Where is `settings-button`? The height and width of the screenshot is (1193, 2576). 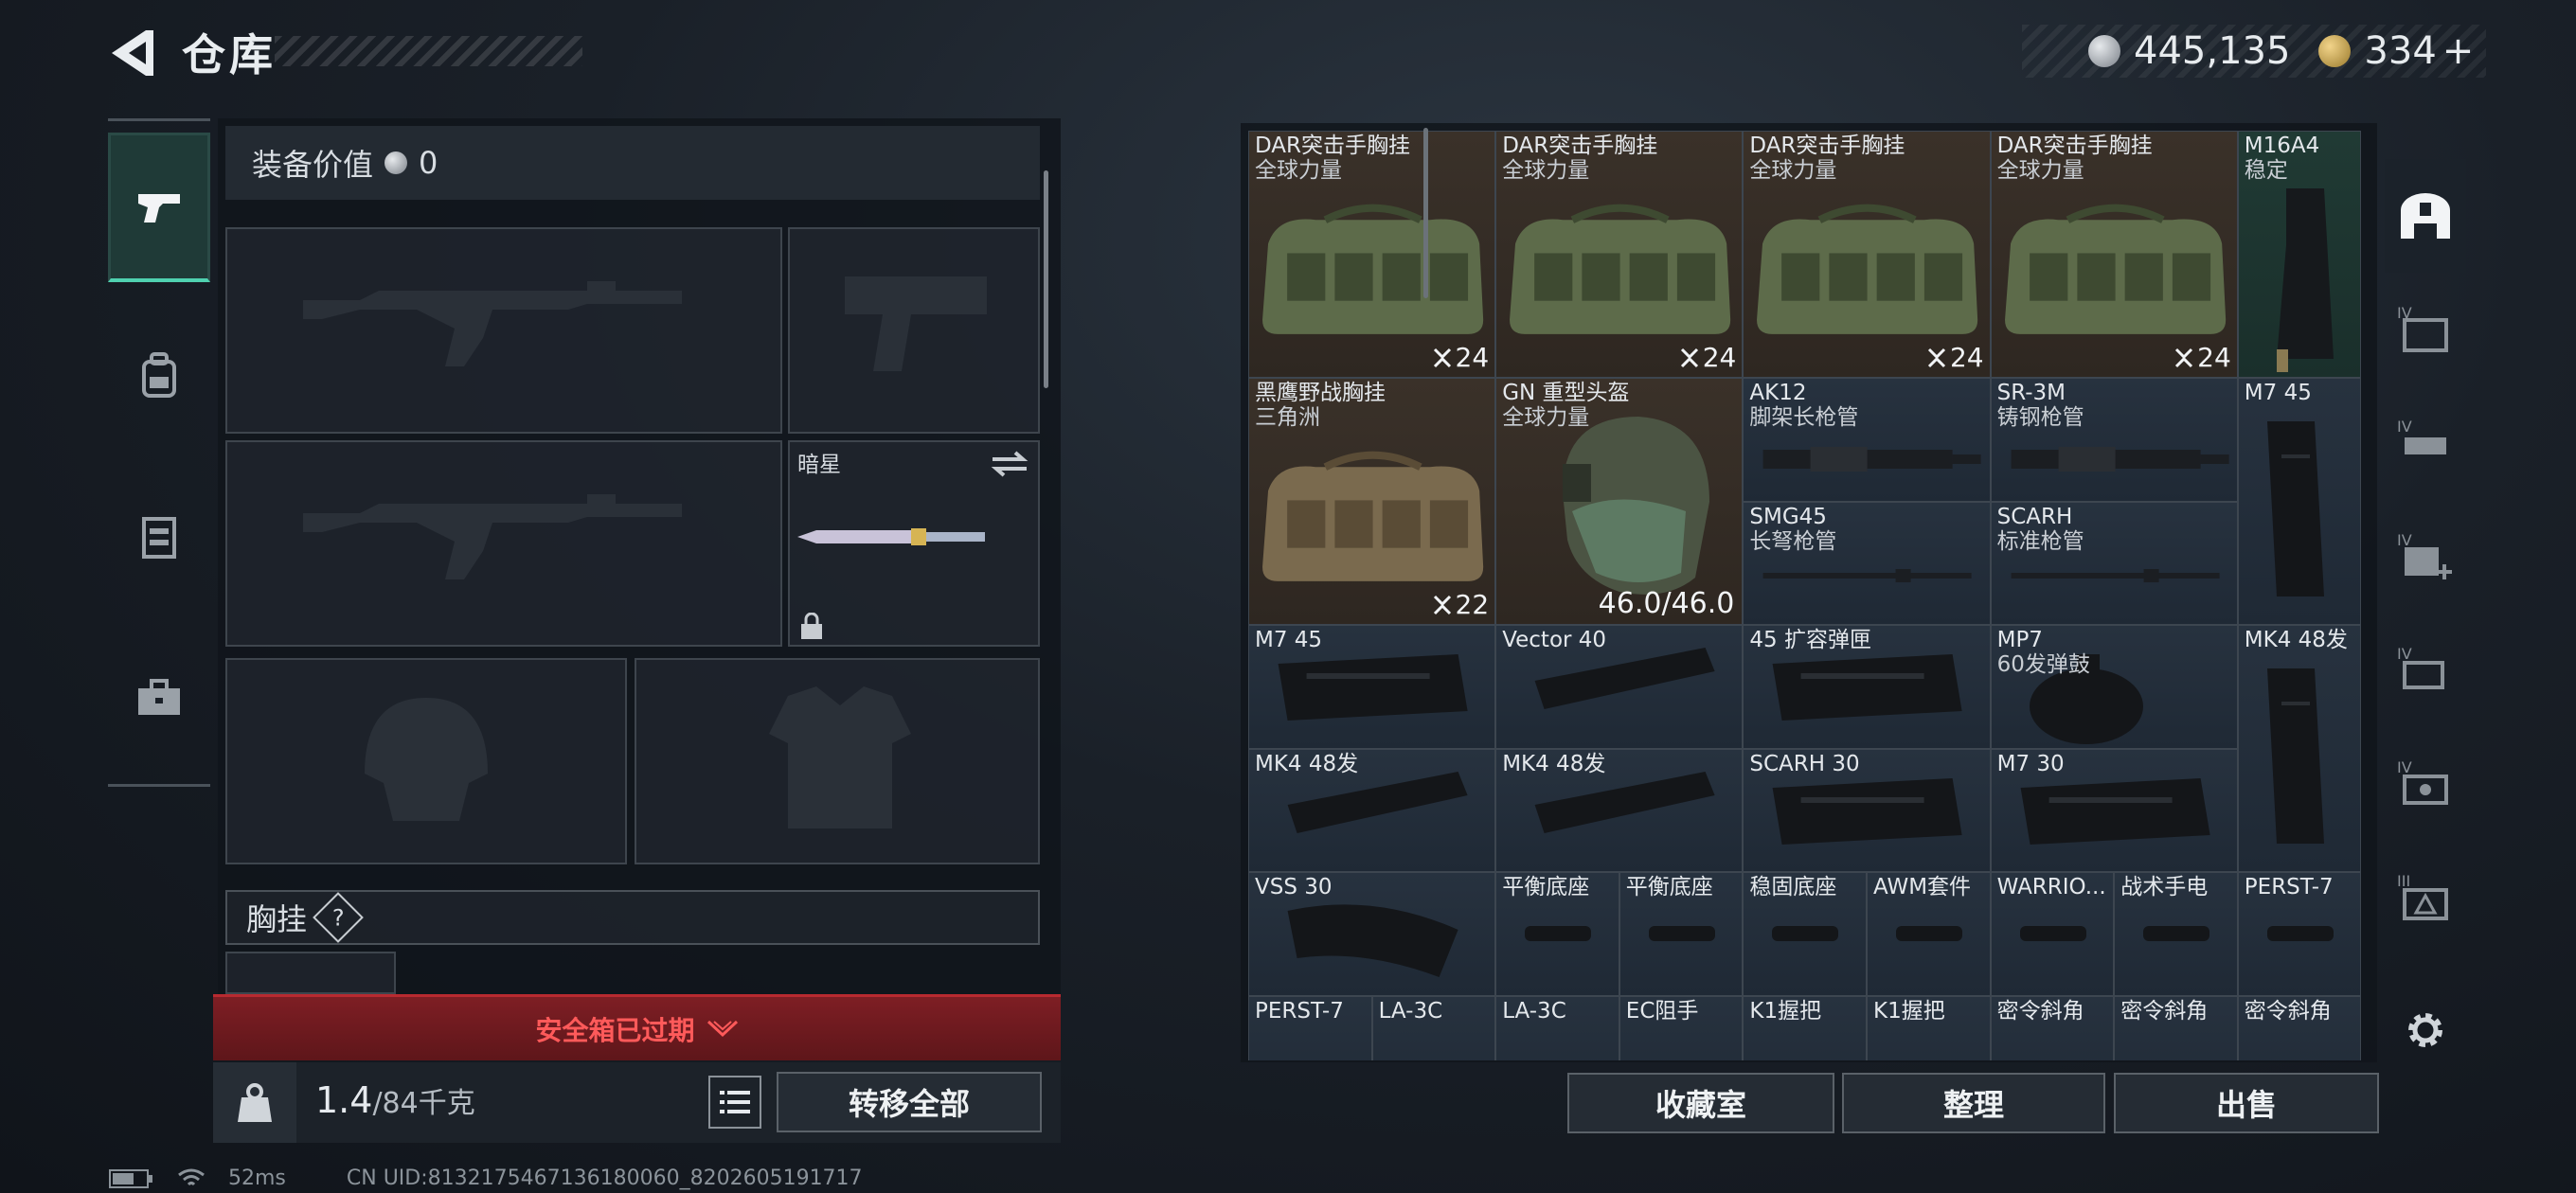 settings-button is located at coordinates (2425, 1030).